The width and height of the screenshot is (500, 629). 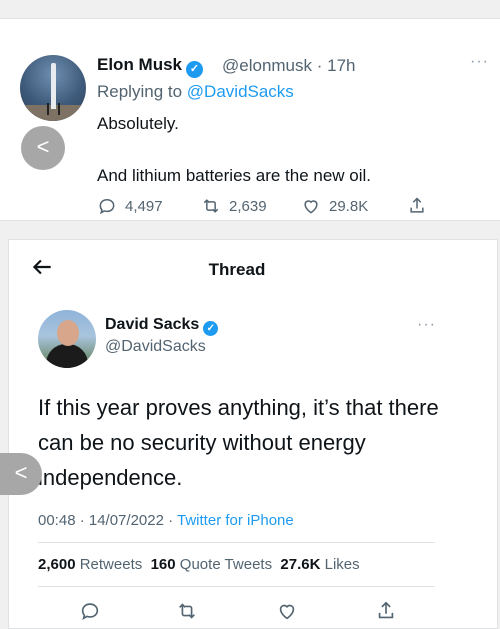 I want to click on tweet-source: Twitter for iPhone, so click(x=235, y=520).